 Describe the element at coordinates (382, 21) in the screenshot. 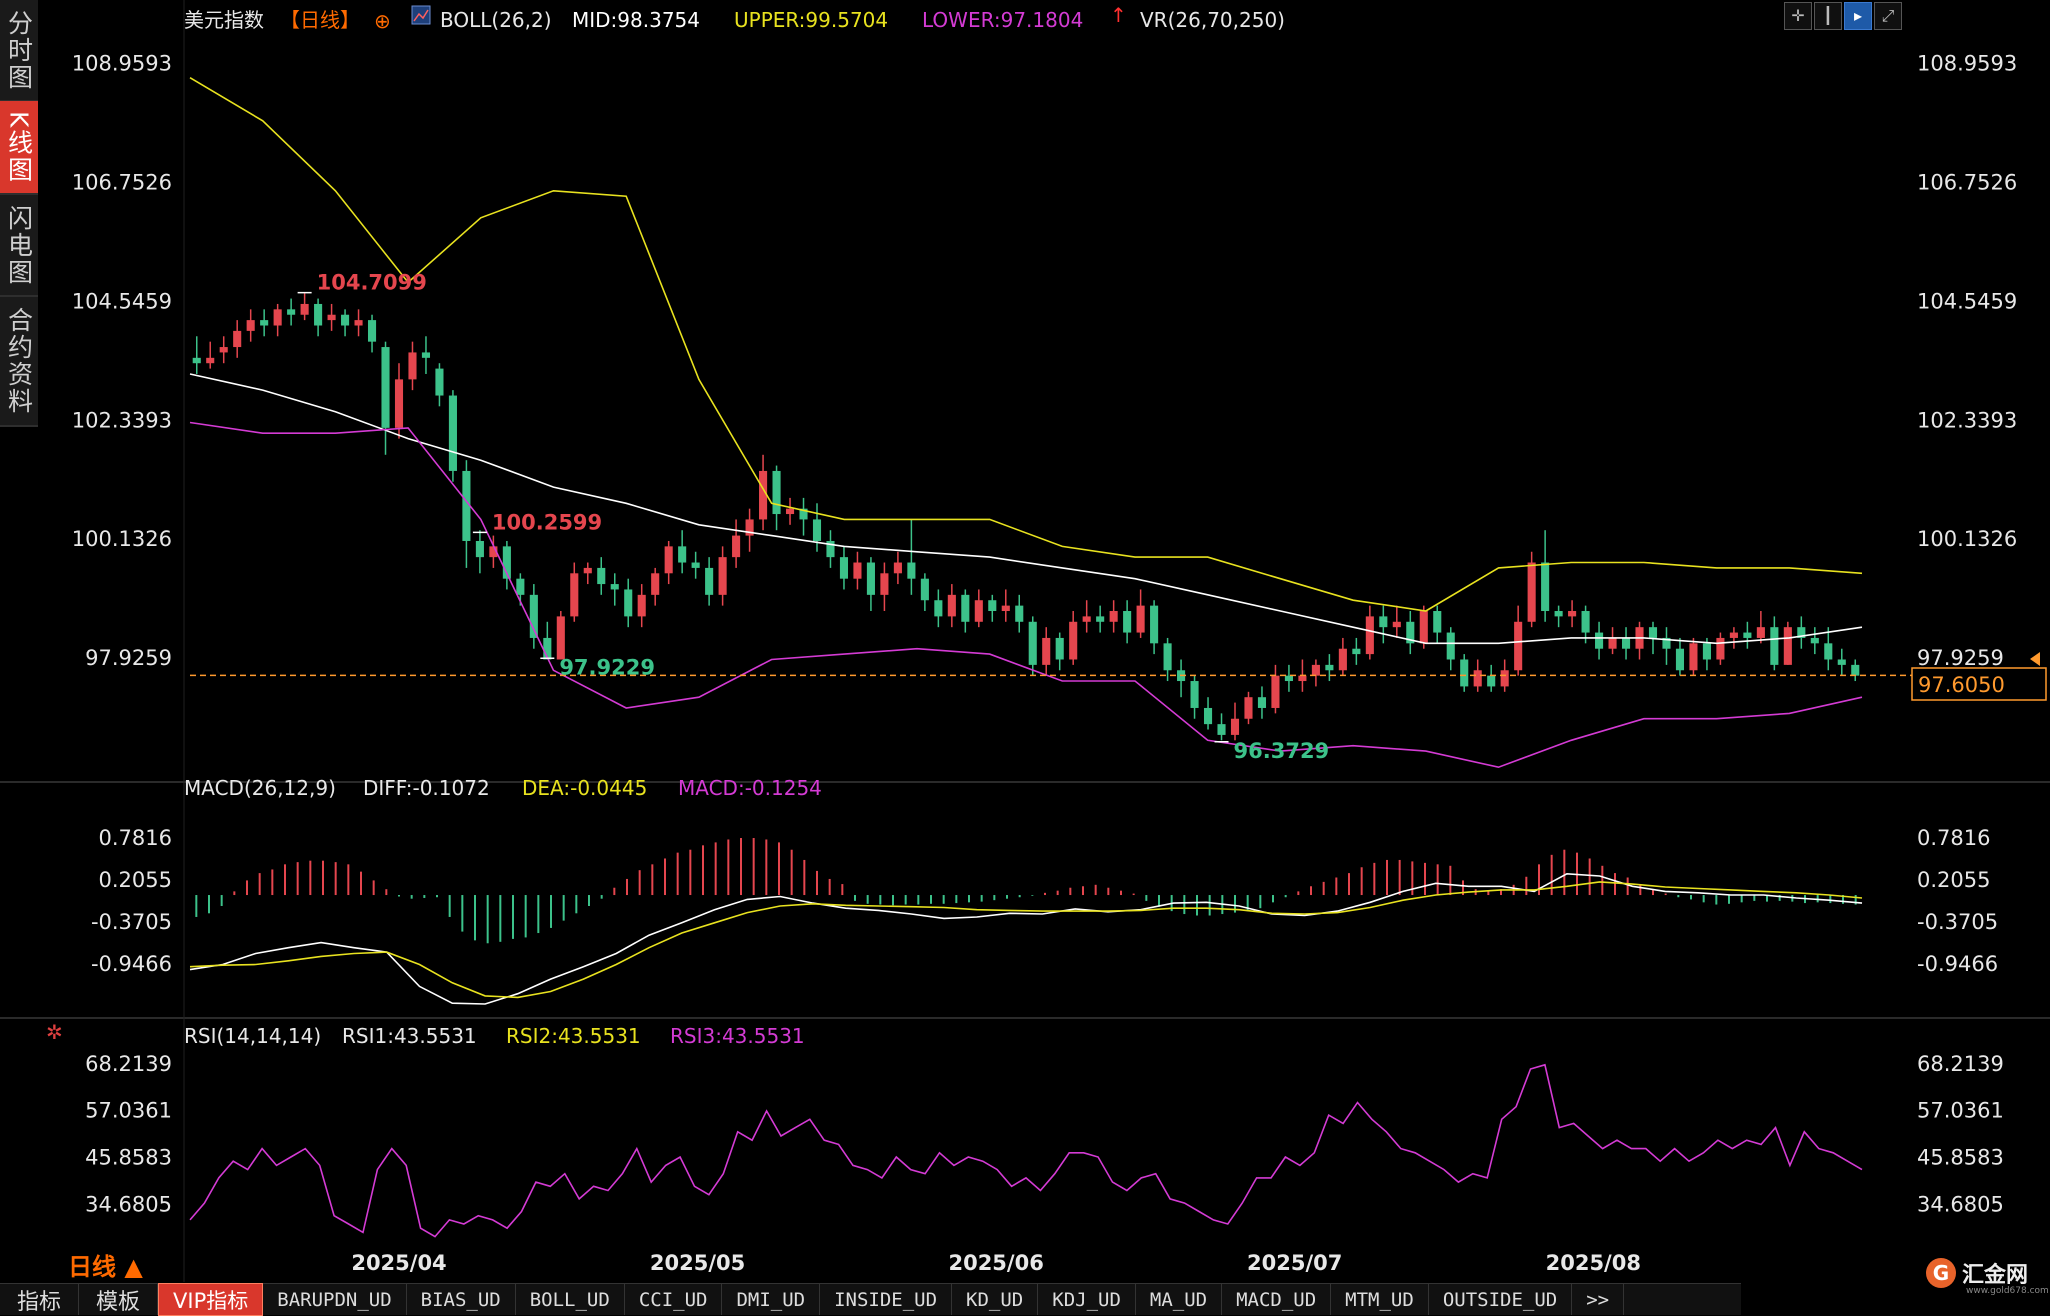

I see `compare-add-icon: ⊕` at that location.